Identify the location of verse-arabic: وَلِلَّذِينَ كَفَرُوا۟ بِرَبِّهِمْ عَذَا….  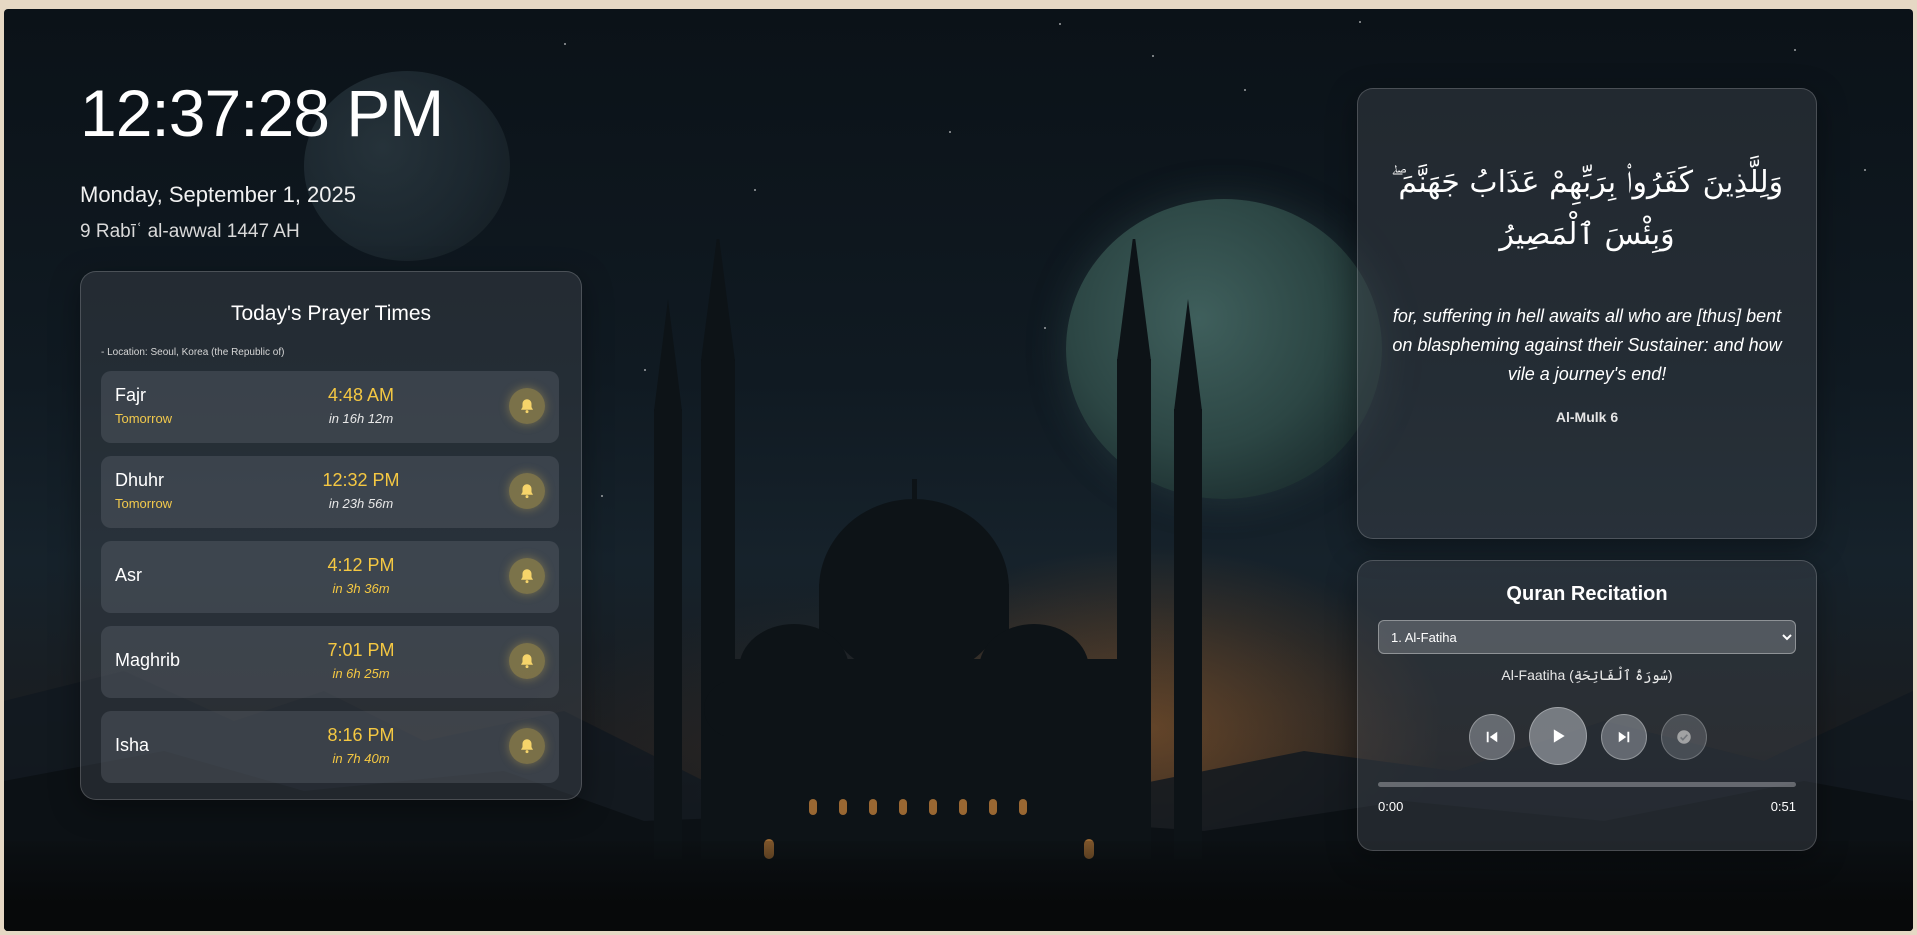
(1587, 208).